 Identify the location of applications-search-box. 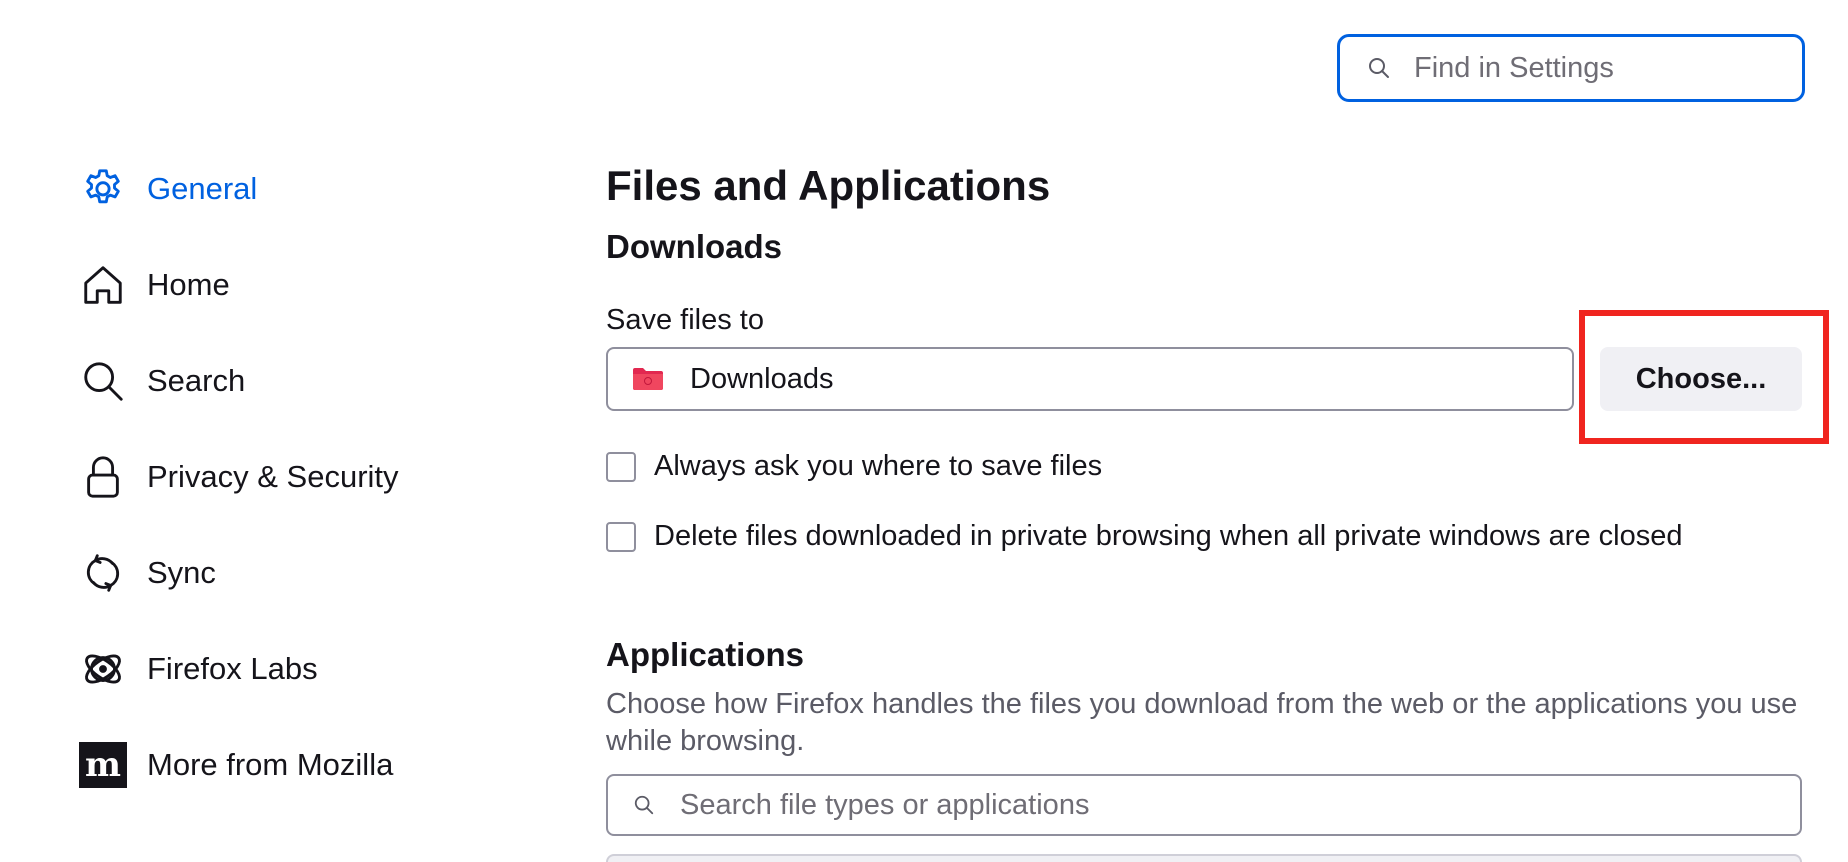
(1204, 805).